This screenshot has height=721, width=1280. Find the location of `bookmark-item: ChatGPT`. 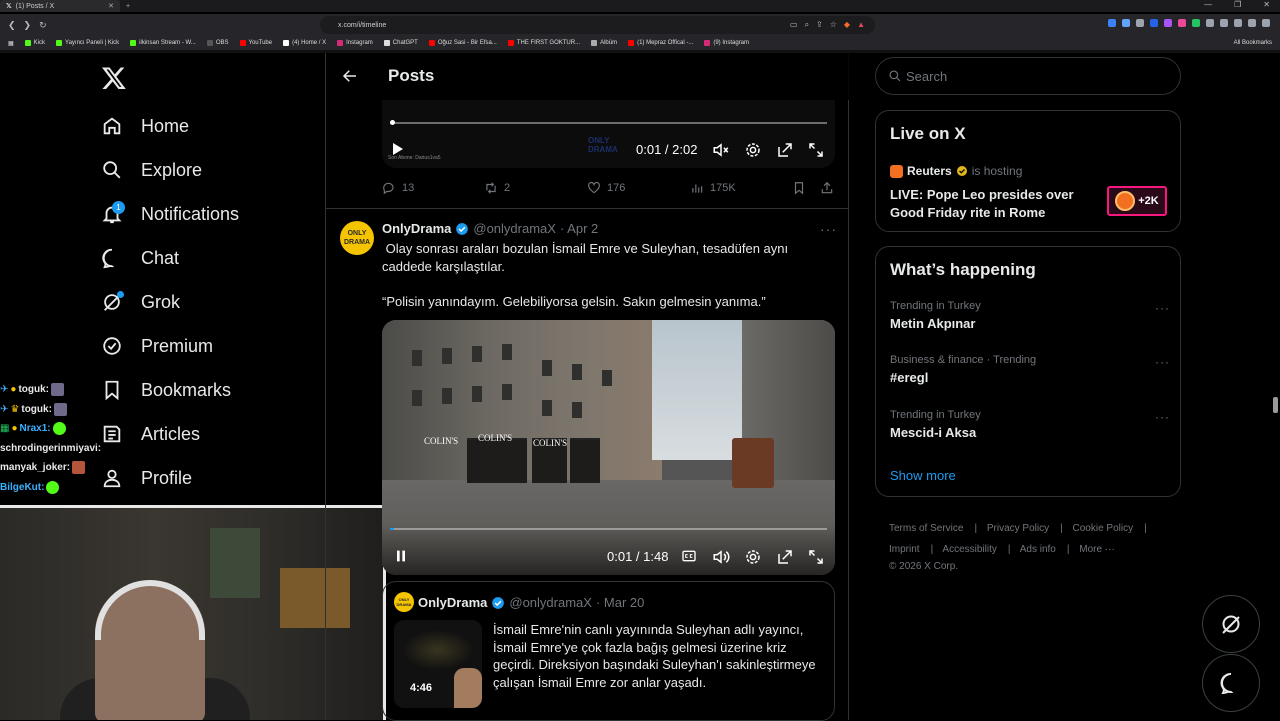

bookmark-item: ChatGPT is located at coordinates (400, 43).